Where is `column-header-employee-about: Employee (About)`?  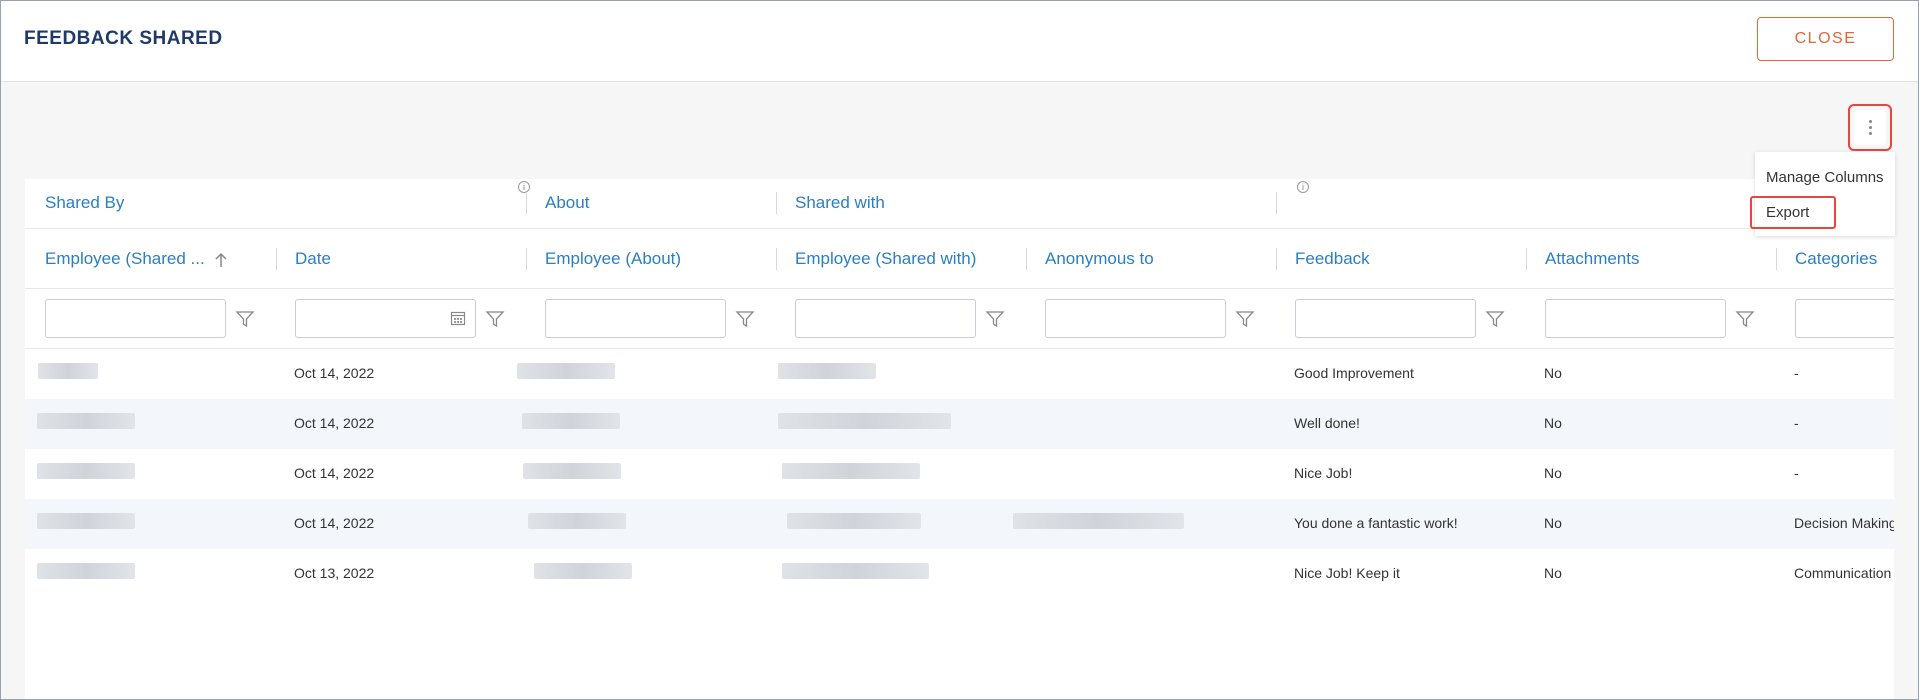 column-header-employee-about: Employee (About) is located at coordinates (613, 259).